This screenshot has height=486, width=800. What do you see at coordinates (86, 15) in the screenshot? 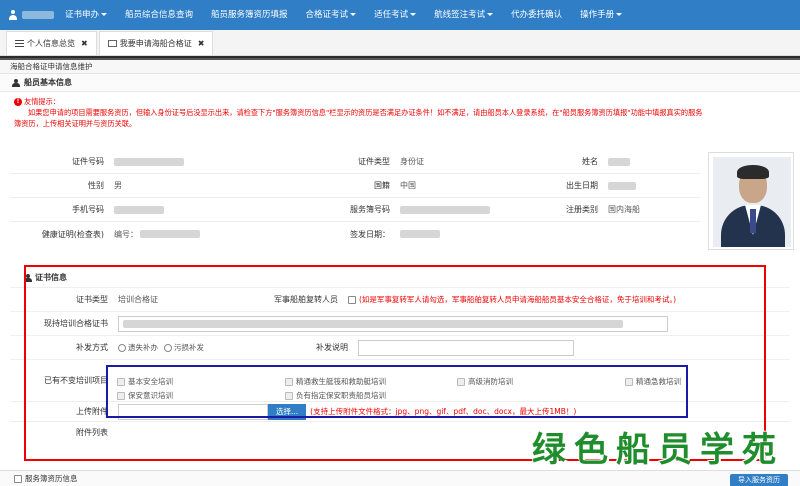
I see `menu-cert-apply: 证书申办` at bounding box center [86, 15].